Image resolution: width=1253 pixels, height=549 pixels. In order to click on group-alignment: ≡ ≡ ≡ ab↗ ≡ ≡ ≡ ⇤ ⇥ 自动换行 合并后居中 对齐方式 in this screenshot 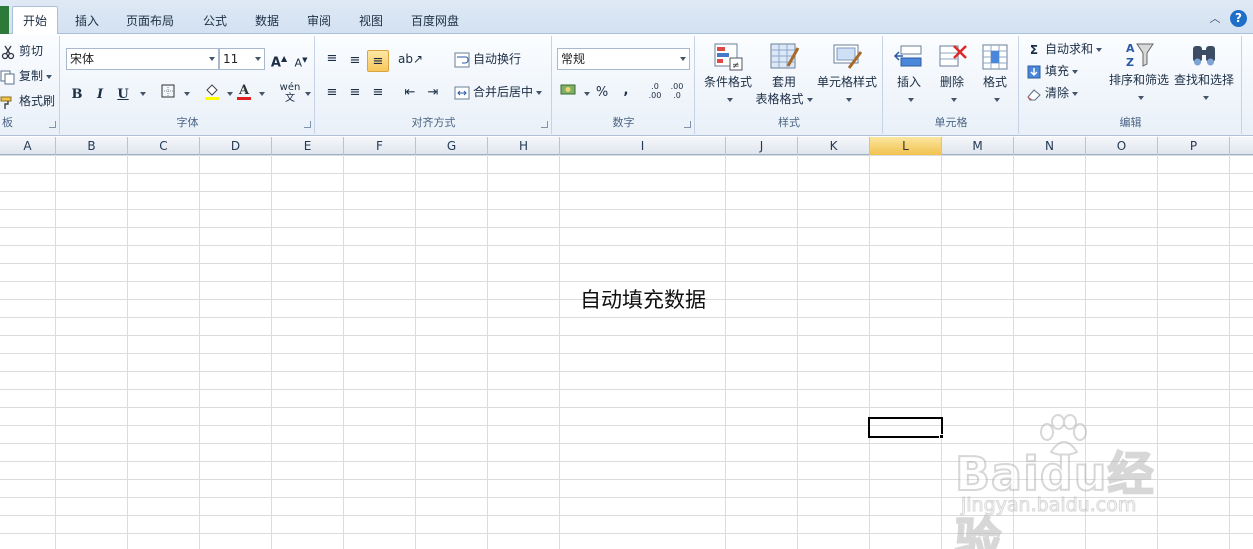, I will do `click(434, 85)`.